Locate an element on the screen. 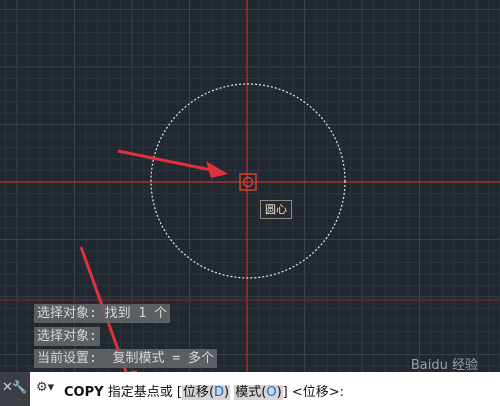 Image resolution: width=500 pixels, height=406 pixels. command-line-bar: ✕ 🔧 ⚙▾ COPY 指定基点或 [位移(D) 模式(O)] <位移>: is located at coordinates (250, 389).